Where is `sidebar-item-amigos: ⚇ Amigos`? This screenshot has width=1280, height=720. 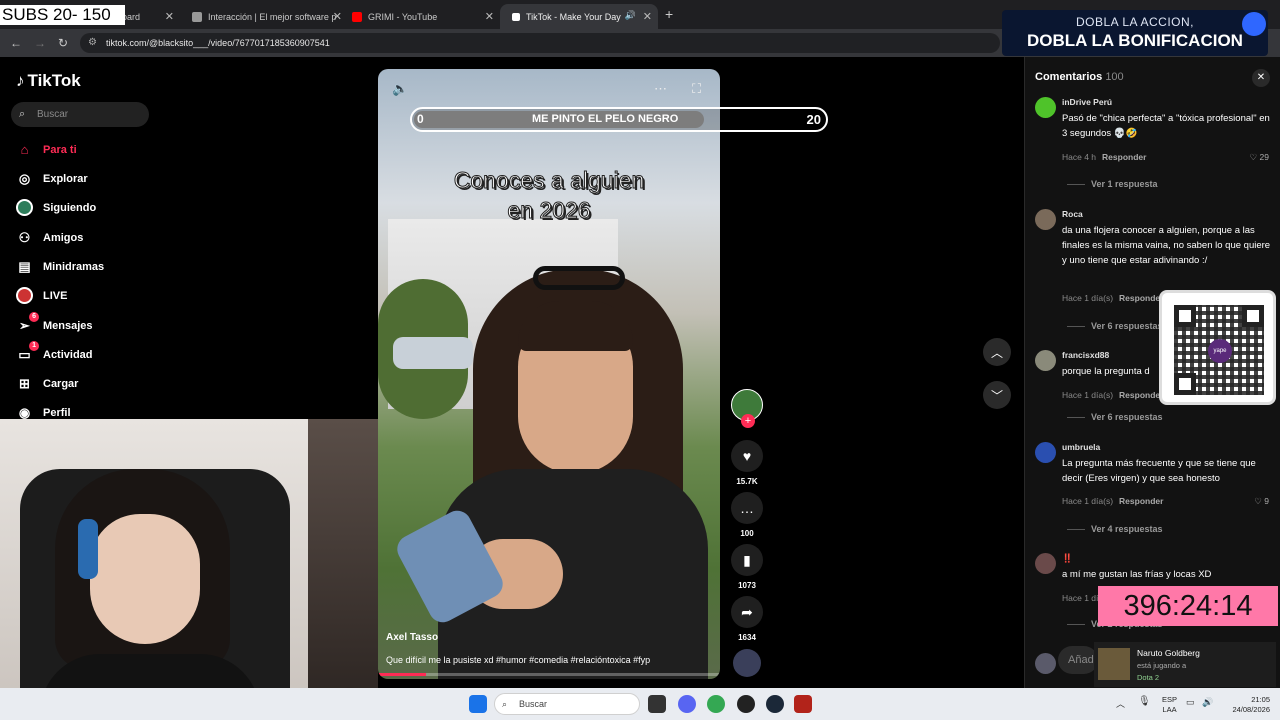 sidebar-item-amigos: ⚇ Amigos is located at coordinates (50, 237).